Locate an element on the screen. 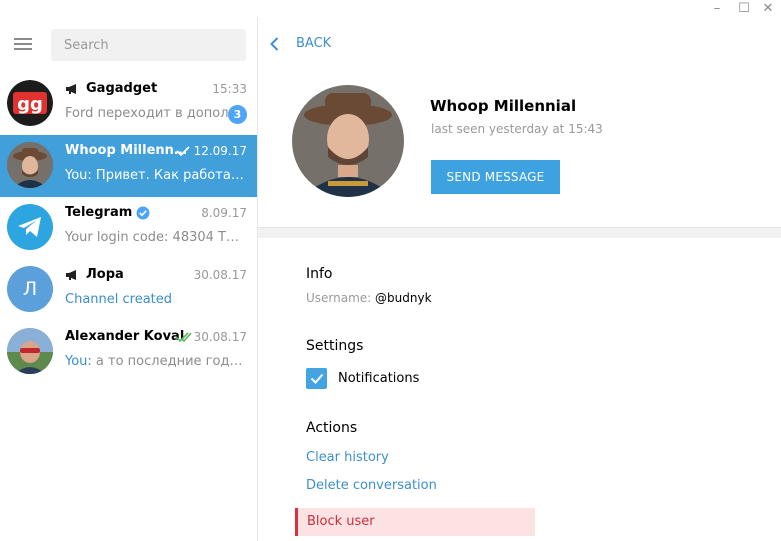  back-label: BACK is located at coordinates (314, 43).